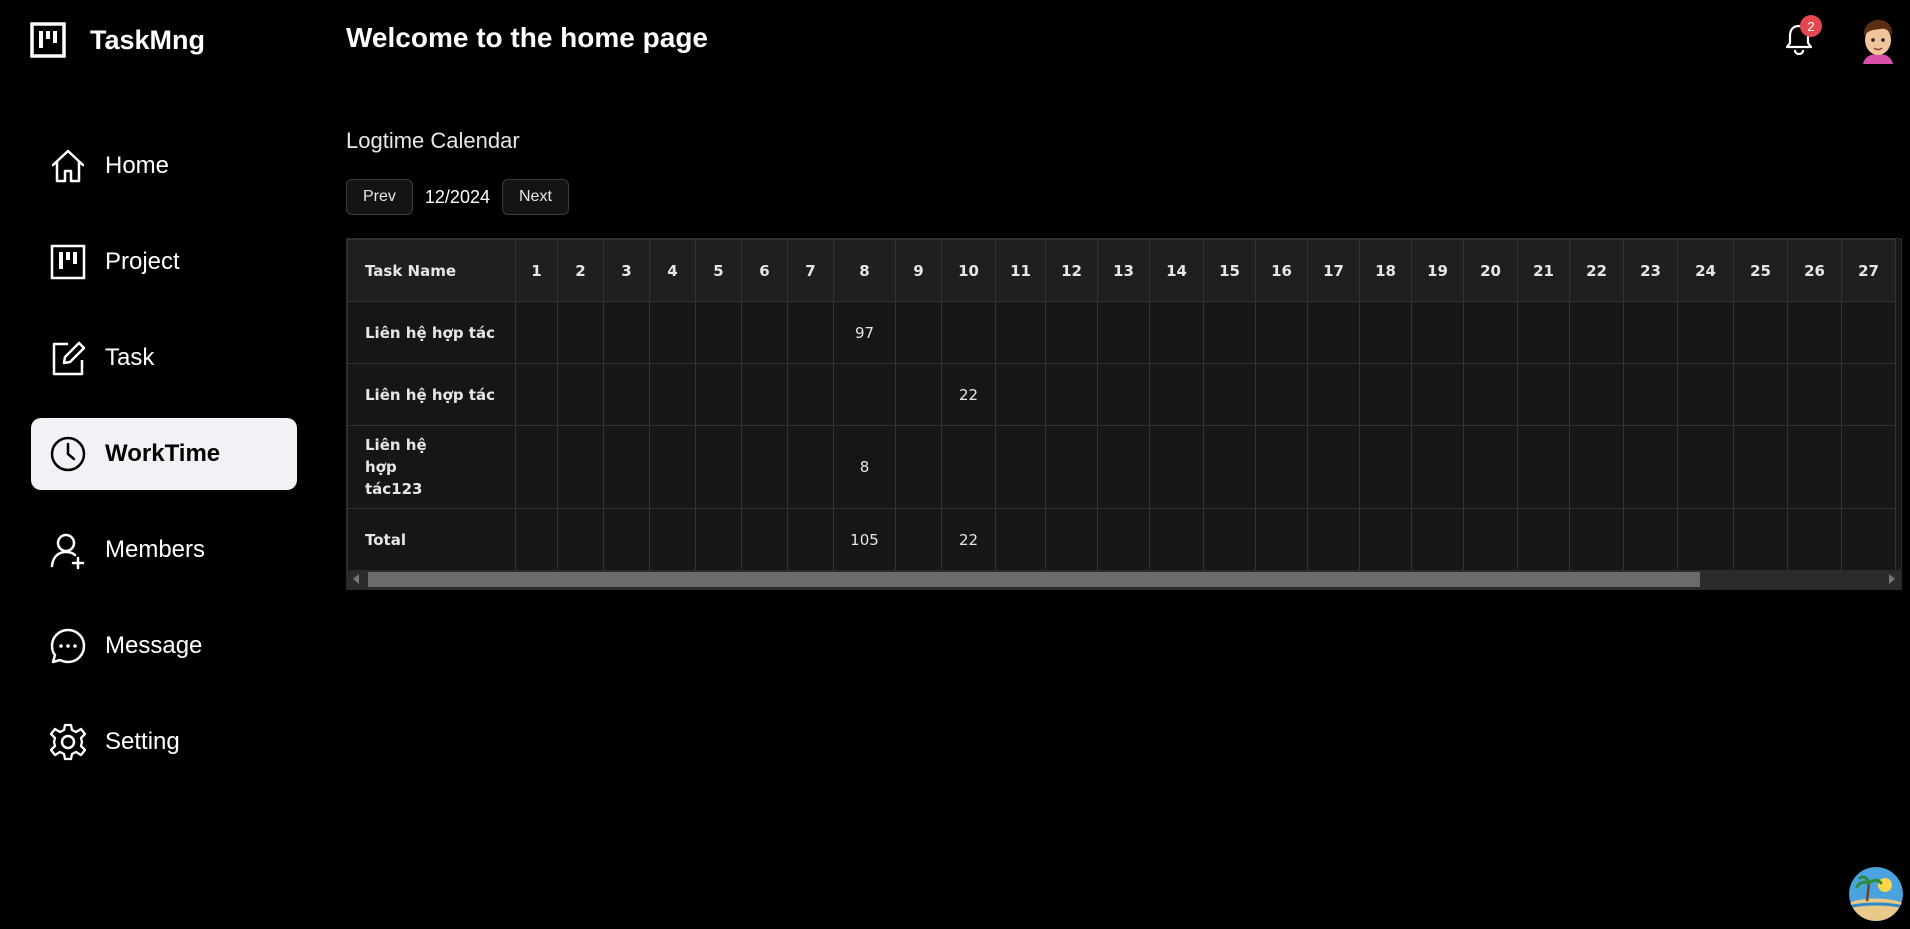 This screenshot has height=929, width=1910. Describe the element at coordinates (864, 332) in the screenshot. I see `day-cell: 97` at that location.